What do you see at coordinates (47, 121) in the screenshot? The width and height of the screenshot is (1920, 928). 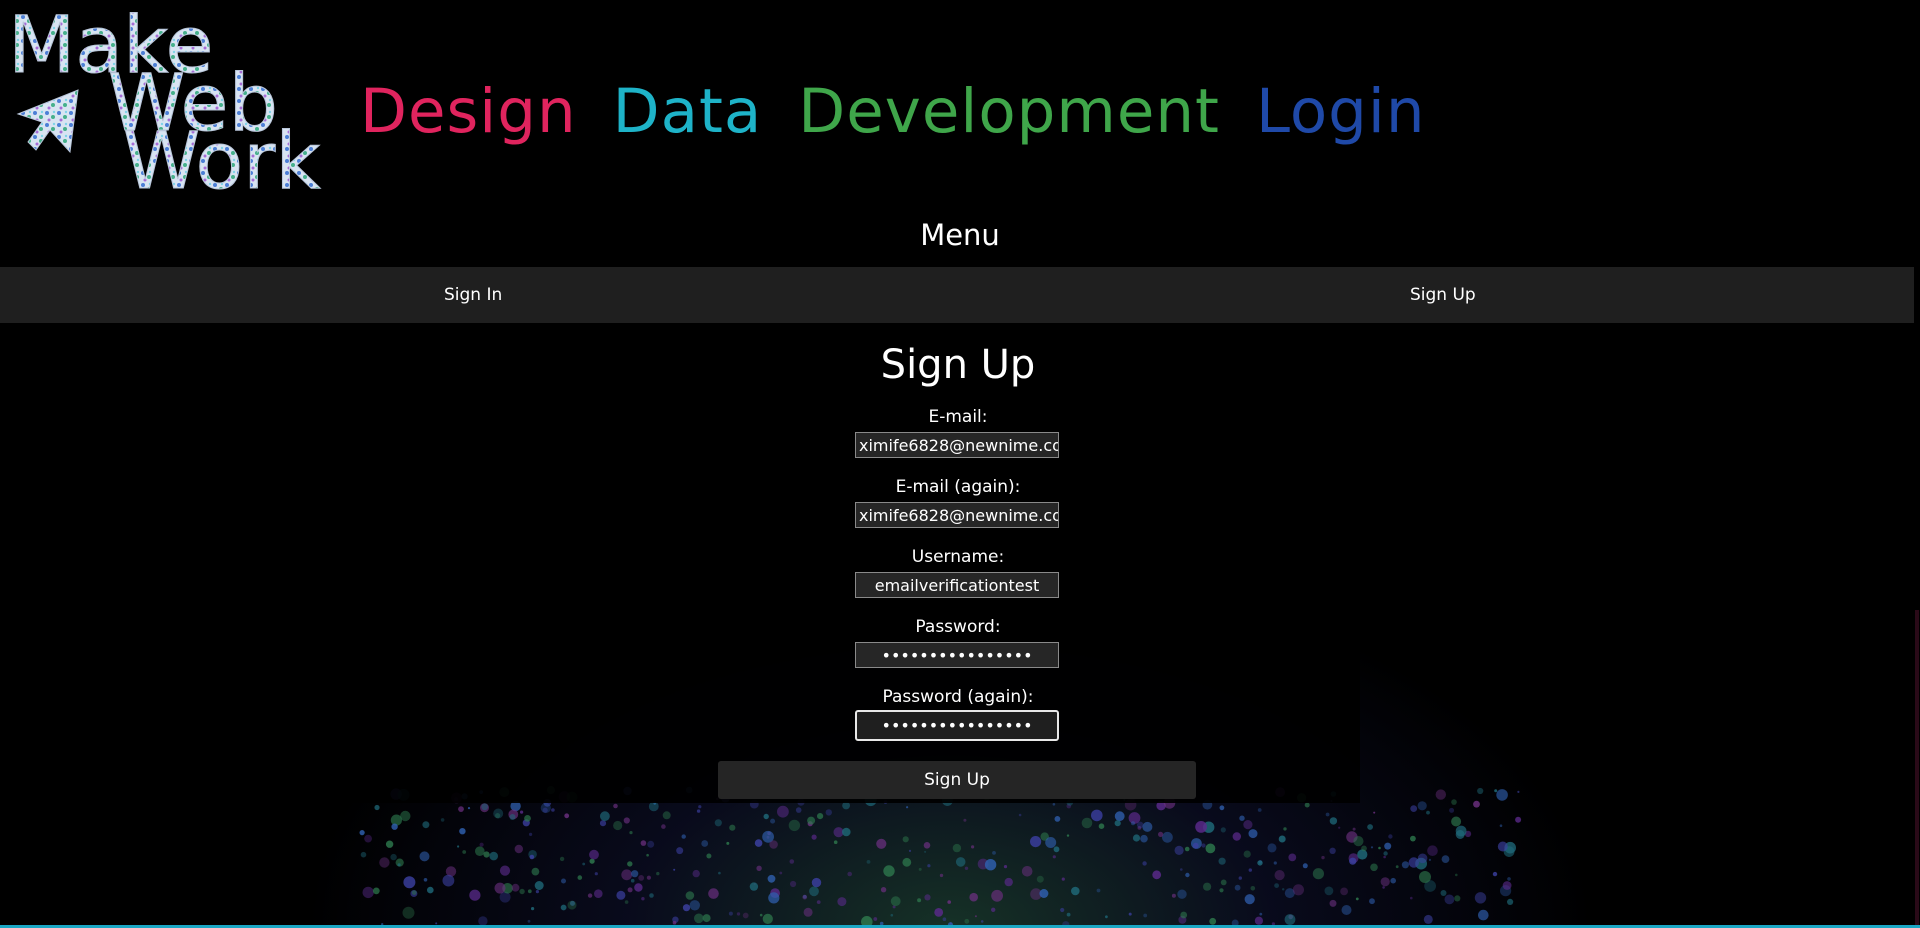 I see `cursor-arrow-icon` at bounding box center [47, 121].